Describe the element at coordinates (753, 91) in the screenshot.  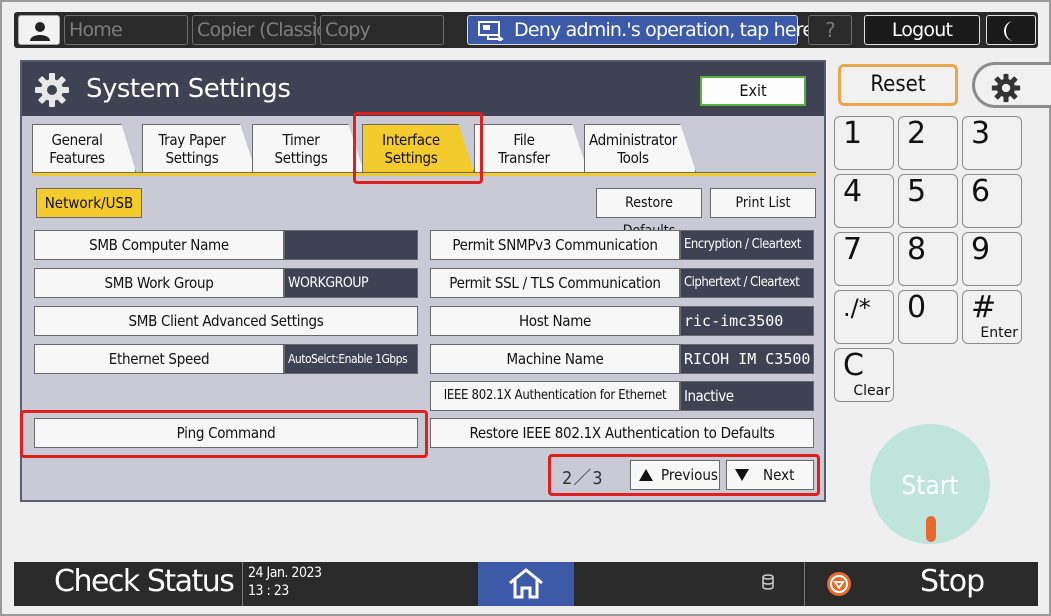
I see `exit-button: Exit` at that location.